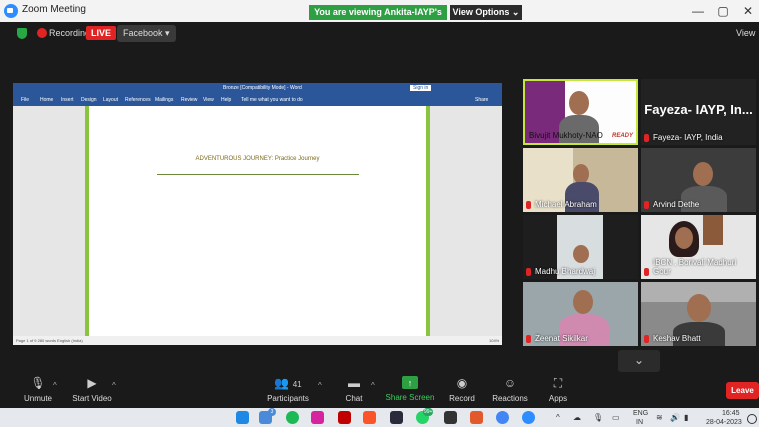  What do you see at coordinates (450, 417) in the screenshot?
I see `notion-icon` at bounding box center [450, 417].